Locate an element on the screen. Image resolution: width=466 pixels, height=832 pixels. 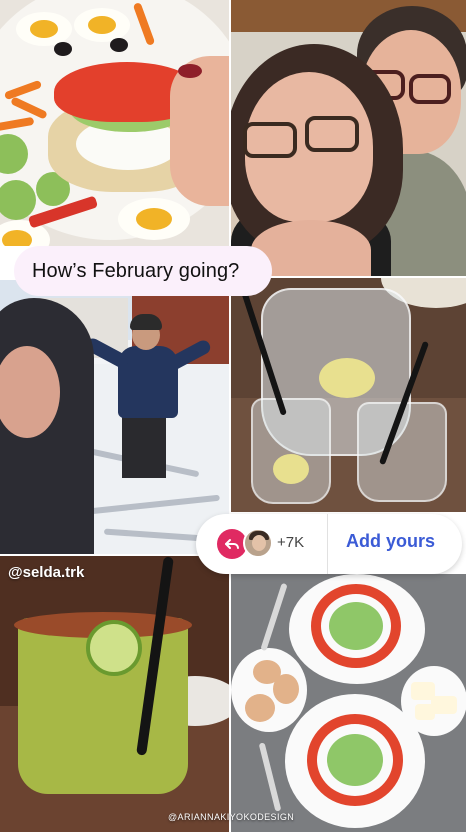
sticker-divider is located at coordinates (327, 544).